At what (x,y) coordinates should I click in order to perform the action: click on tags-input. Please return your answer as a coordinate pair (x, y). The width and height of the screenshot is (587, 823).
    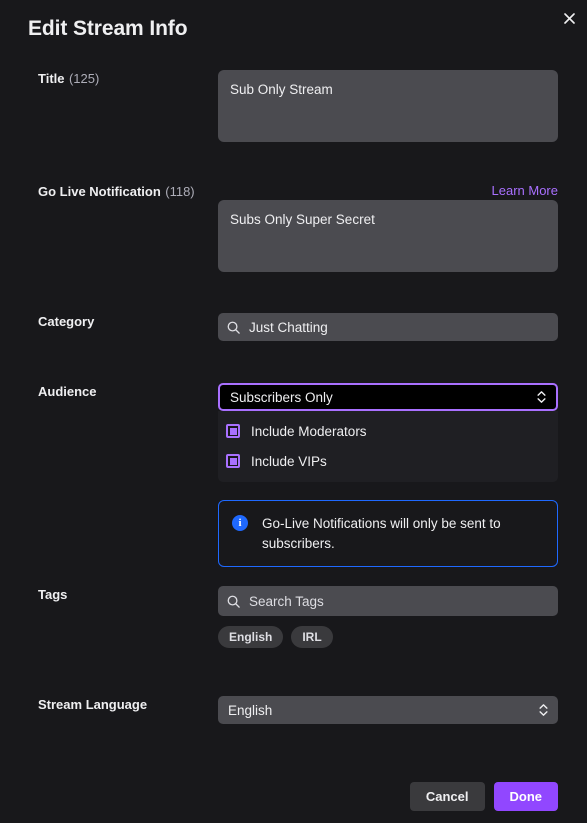
    Looking at the image, I should click on (399, 601).